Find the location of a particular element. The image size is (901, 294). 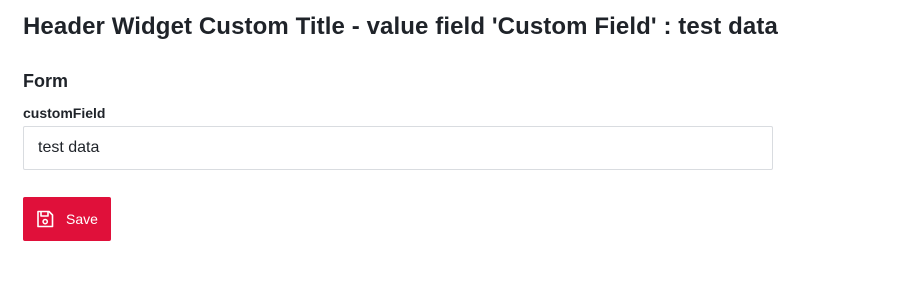

save-button-label: Save is located at coordinates (82, 219).